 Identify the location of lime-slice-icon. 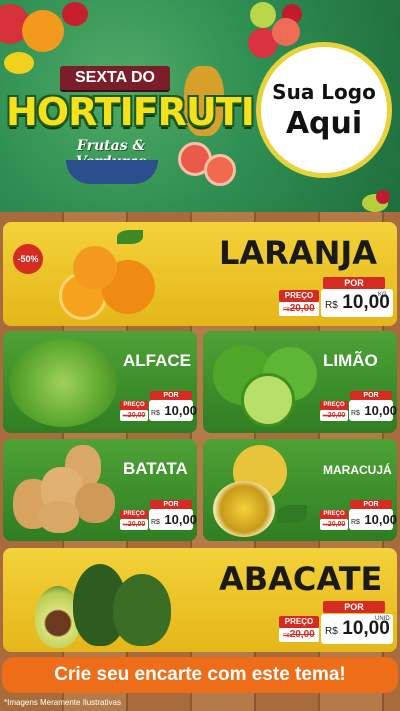
(268, 400).